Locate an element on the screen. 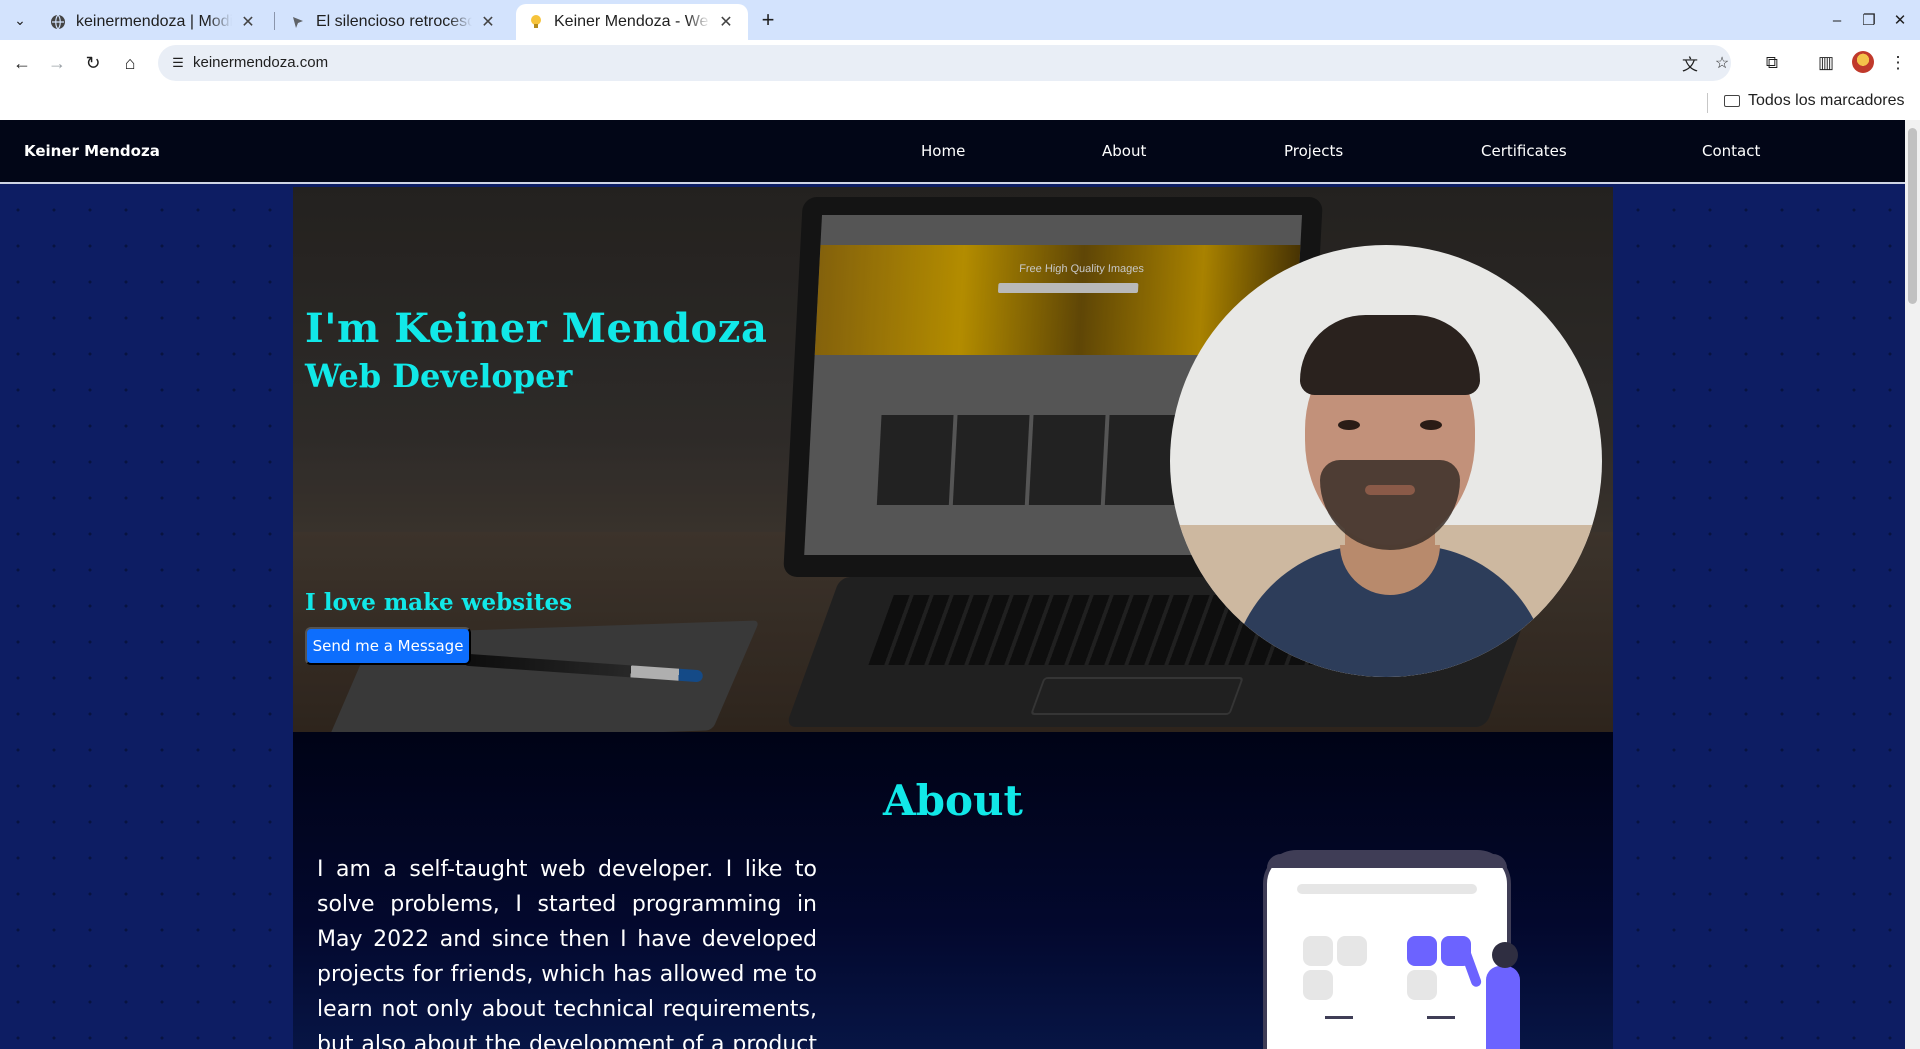 This screenshot has height=1049, width=1920. mobile-app-illustration is located at coordinates (1403, 949).